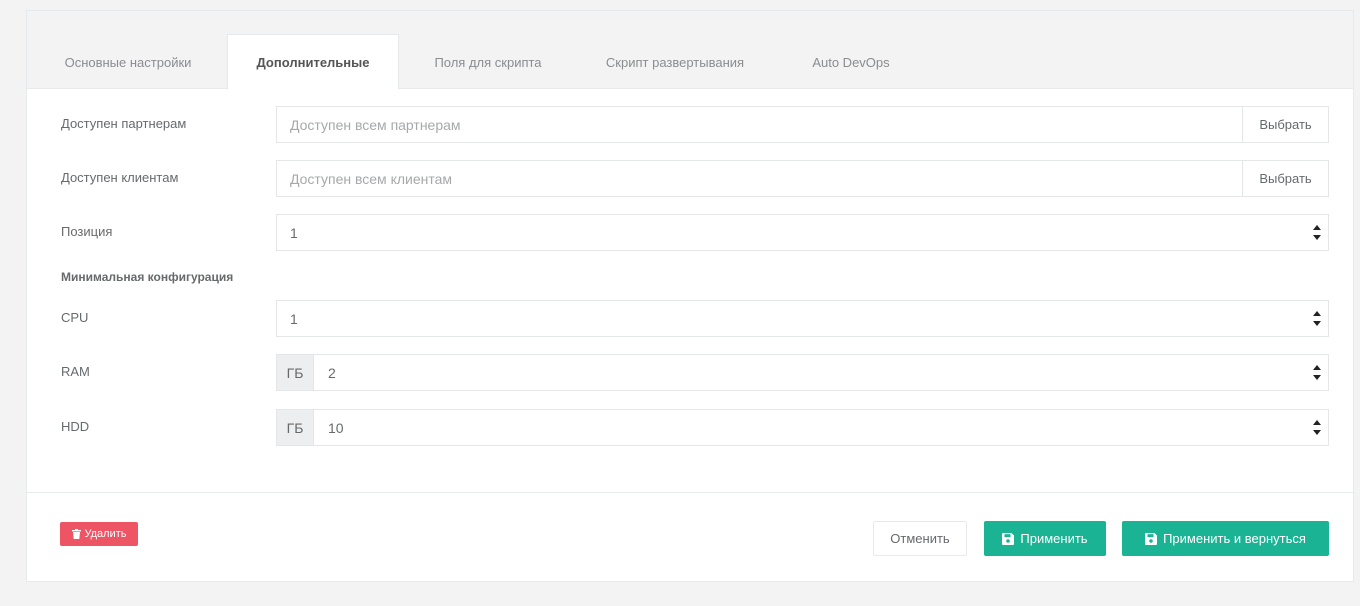  Describe the element at coordinates (75, 426) in the screenshot. I see `hdd-label: HDD` at that location.